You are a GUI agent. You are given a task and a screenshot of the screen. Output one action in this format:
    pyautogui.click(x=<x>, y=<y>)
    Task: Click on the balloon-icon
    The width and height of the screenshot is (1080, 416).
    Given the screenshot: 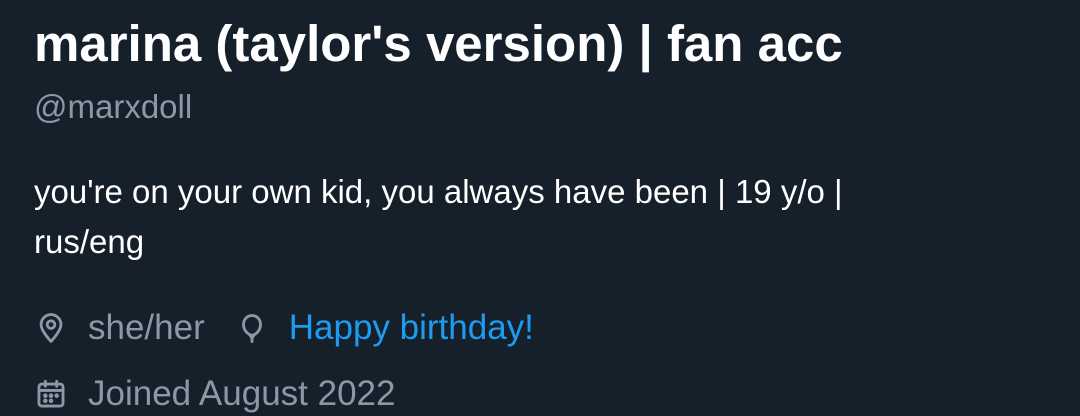 What is the action you would take?
    pyautogui.click(x=252, y=328)
    